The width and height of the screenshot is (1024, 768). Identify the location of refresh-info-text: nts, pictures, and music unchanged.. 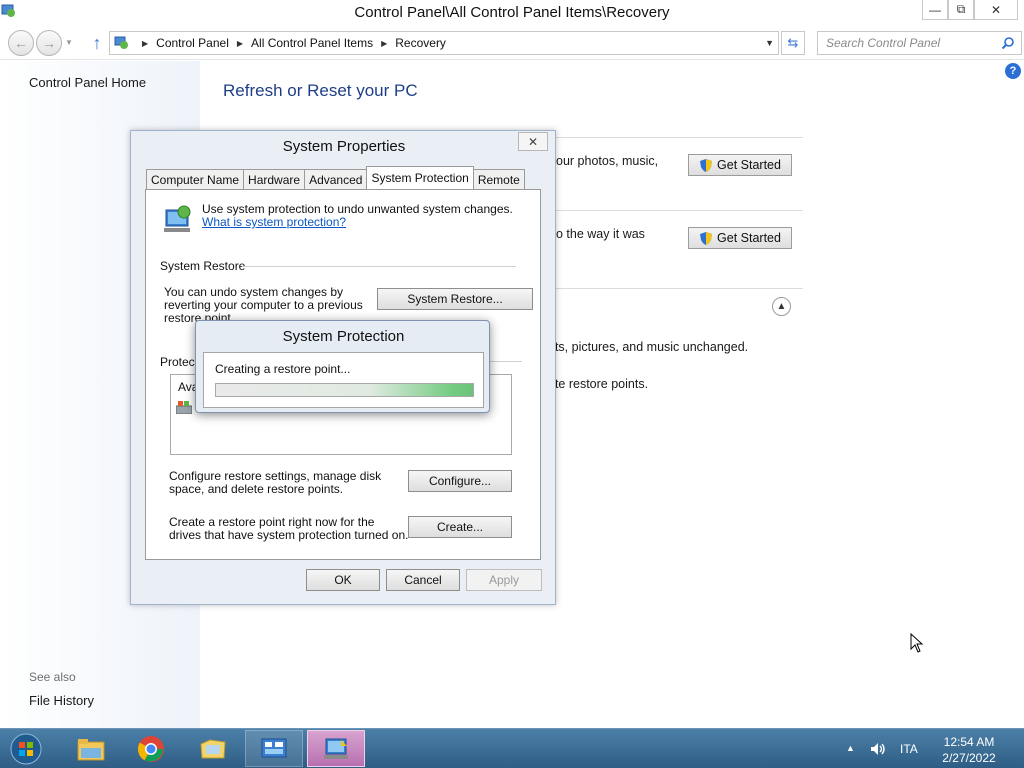
(648, 347).